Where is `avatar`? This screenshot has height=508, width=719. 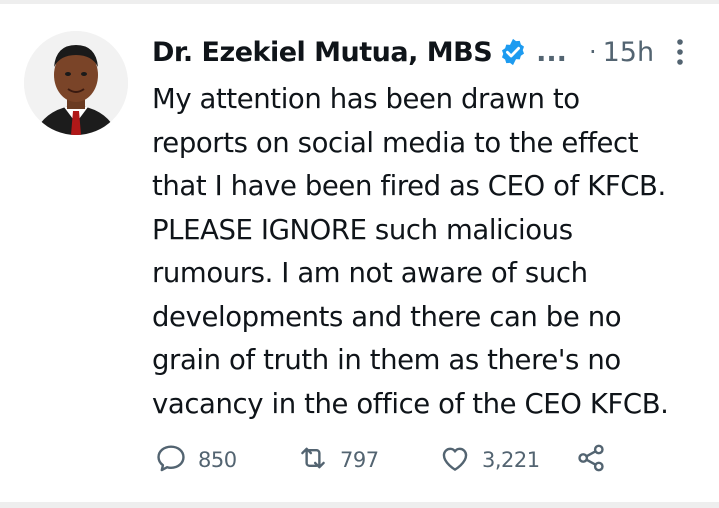 avatar is located at coordinates (76, 83).